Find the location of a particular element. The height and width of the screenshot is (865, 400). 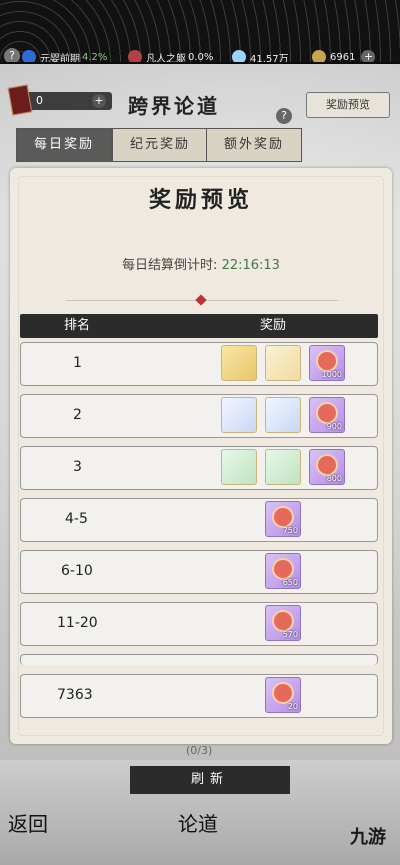

medal-icon: 570 is located at coordinates (283, 623).